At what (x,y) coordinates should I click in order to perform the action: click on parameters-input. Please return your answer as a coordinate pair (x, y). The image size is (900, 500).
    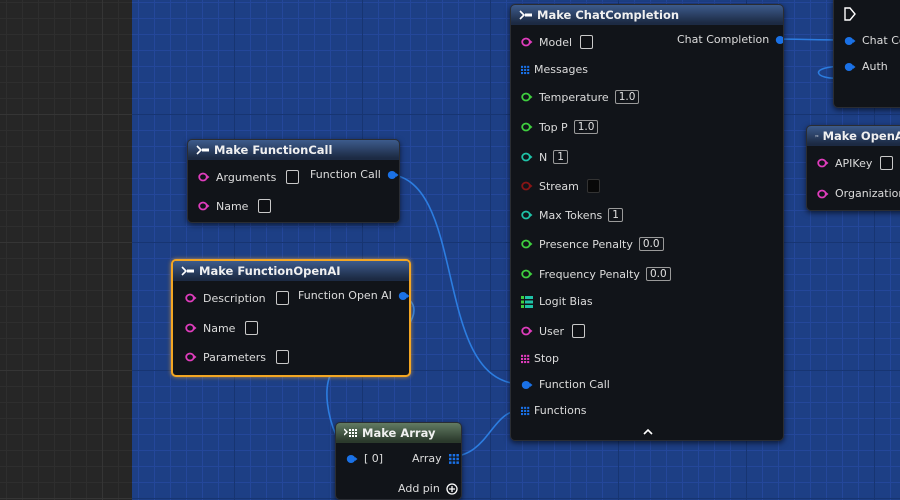
    Looking at the image, I should click on (282, 357).